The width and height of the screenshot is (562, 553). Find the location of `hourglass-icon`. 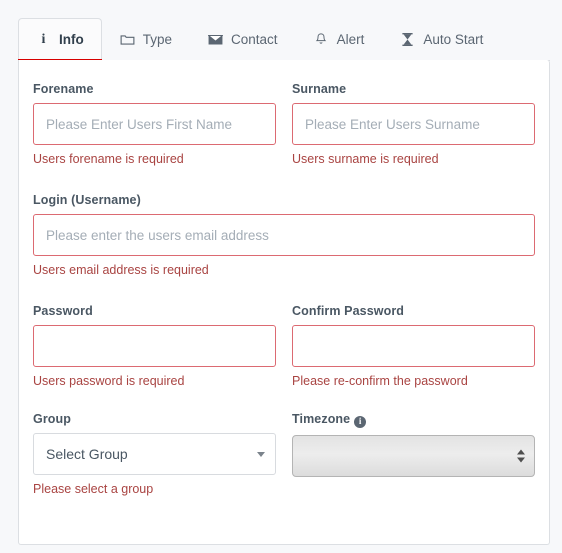

hourglass-icon is located at coordinates (407, 39).